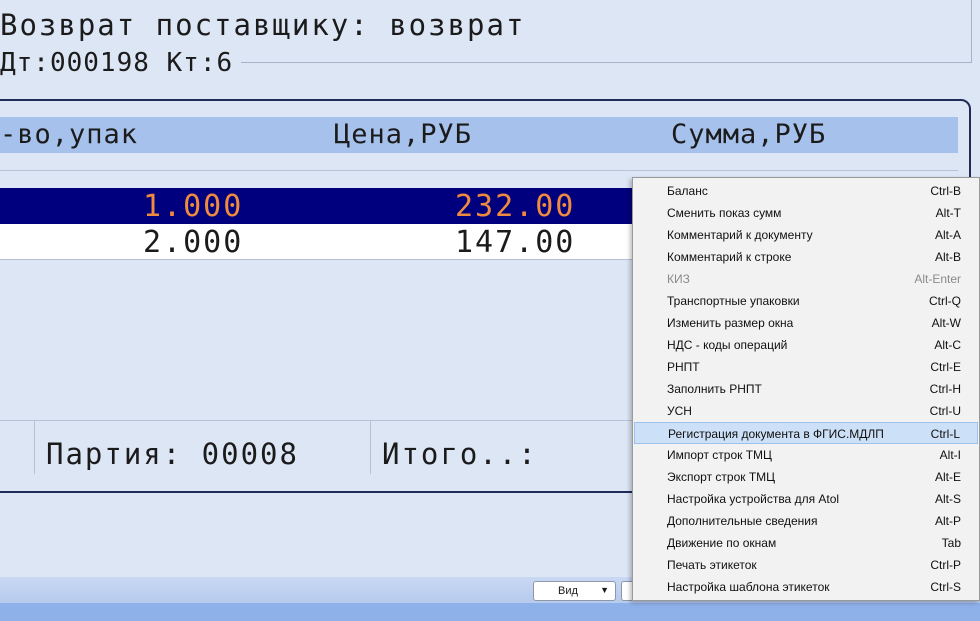 The image size is (980, 621). What do you see at coordinates (806, 565) in the screenshot?
I see `menu-item: Печать этикеток Ctrl-P` at bounding box center [806, 565].